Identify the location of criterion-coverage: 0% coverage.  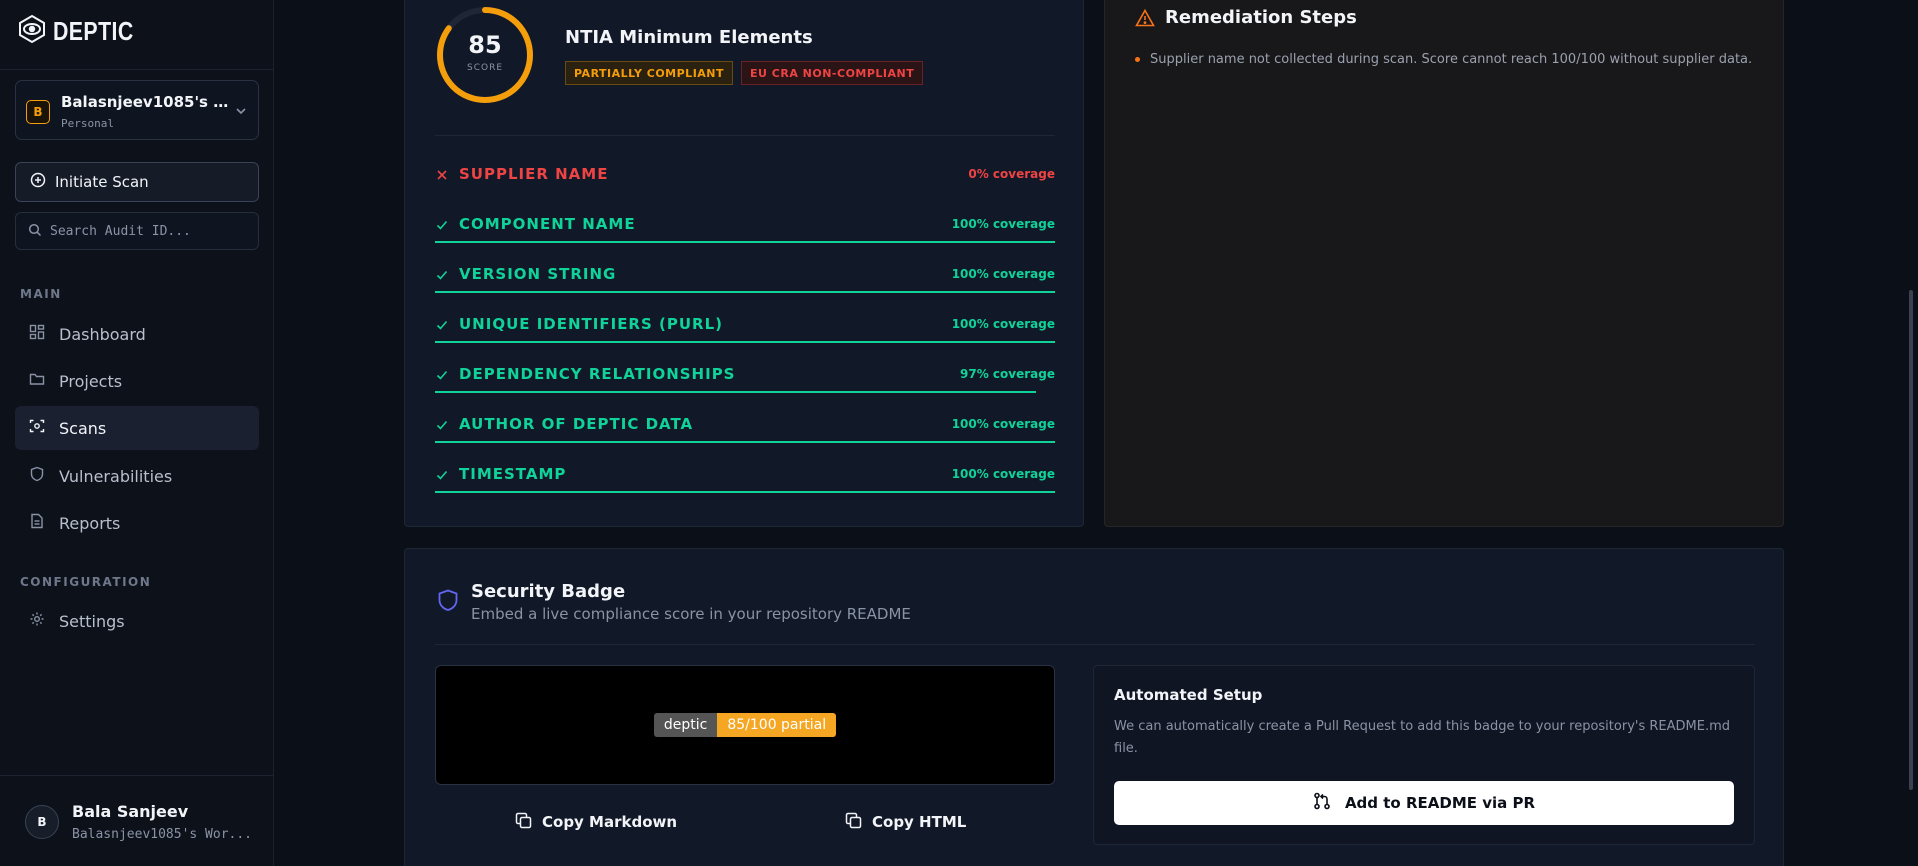
(1011, 174).